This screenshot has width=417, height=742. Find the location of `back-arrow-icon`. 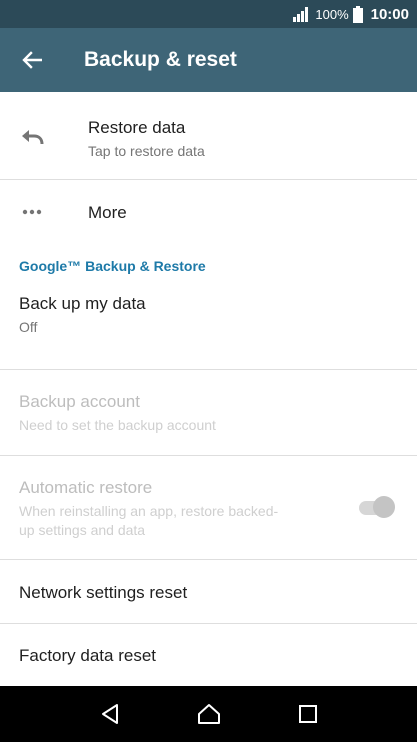

back-arrow-icon is located at coordinates (32, 60).